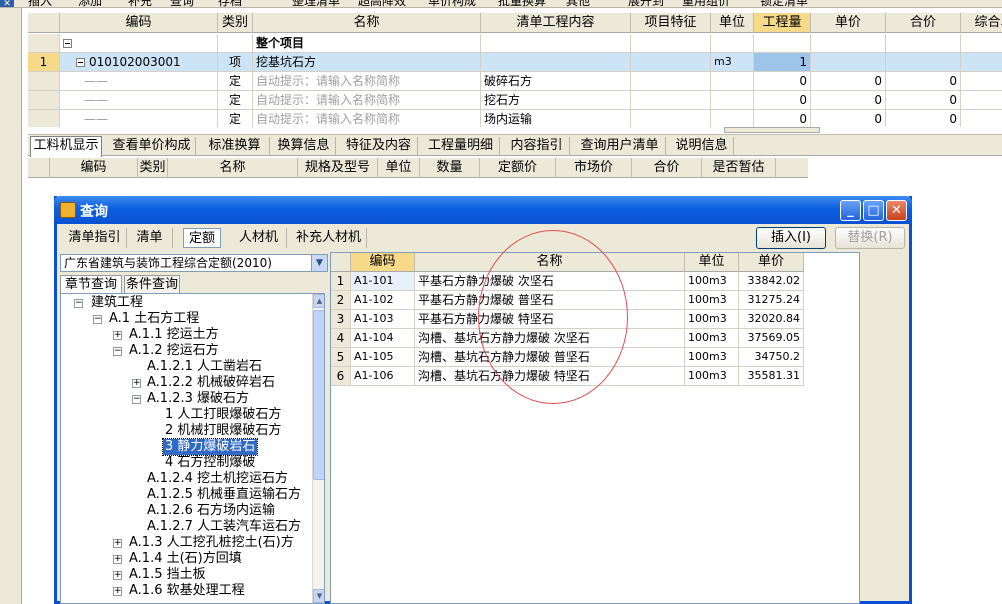  What do you see at coordinates (873, 210) in the screenshot?
I see `maximize-button: □` at bounding box center [873, 210].